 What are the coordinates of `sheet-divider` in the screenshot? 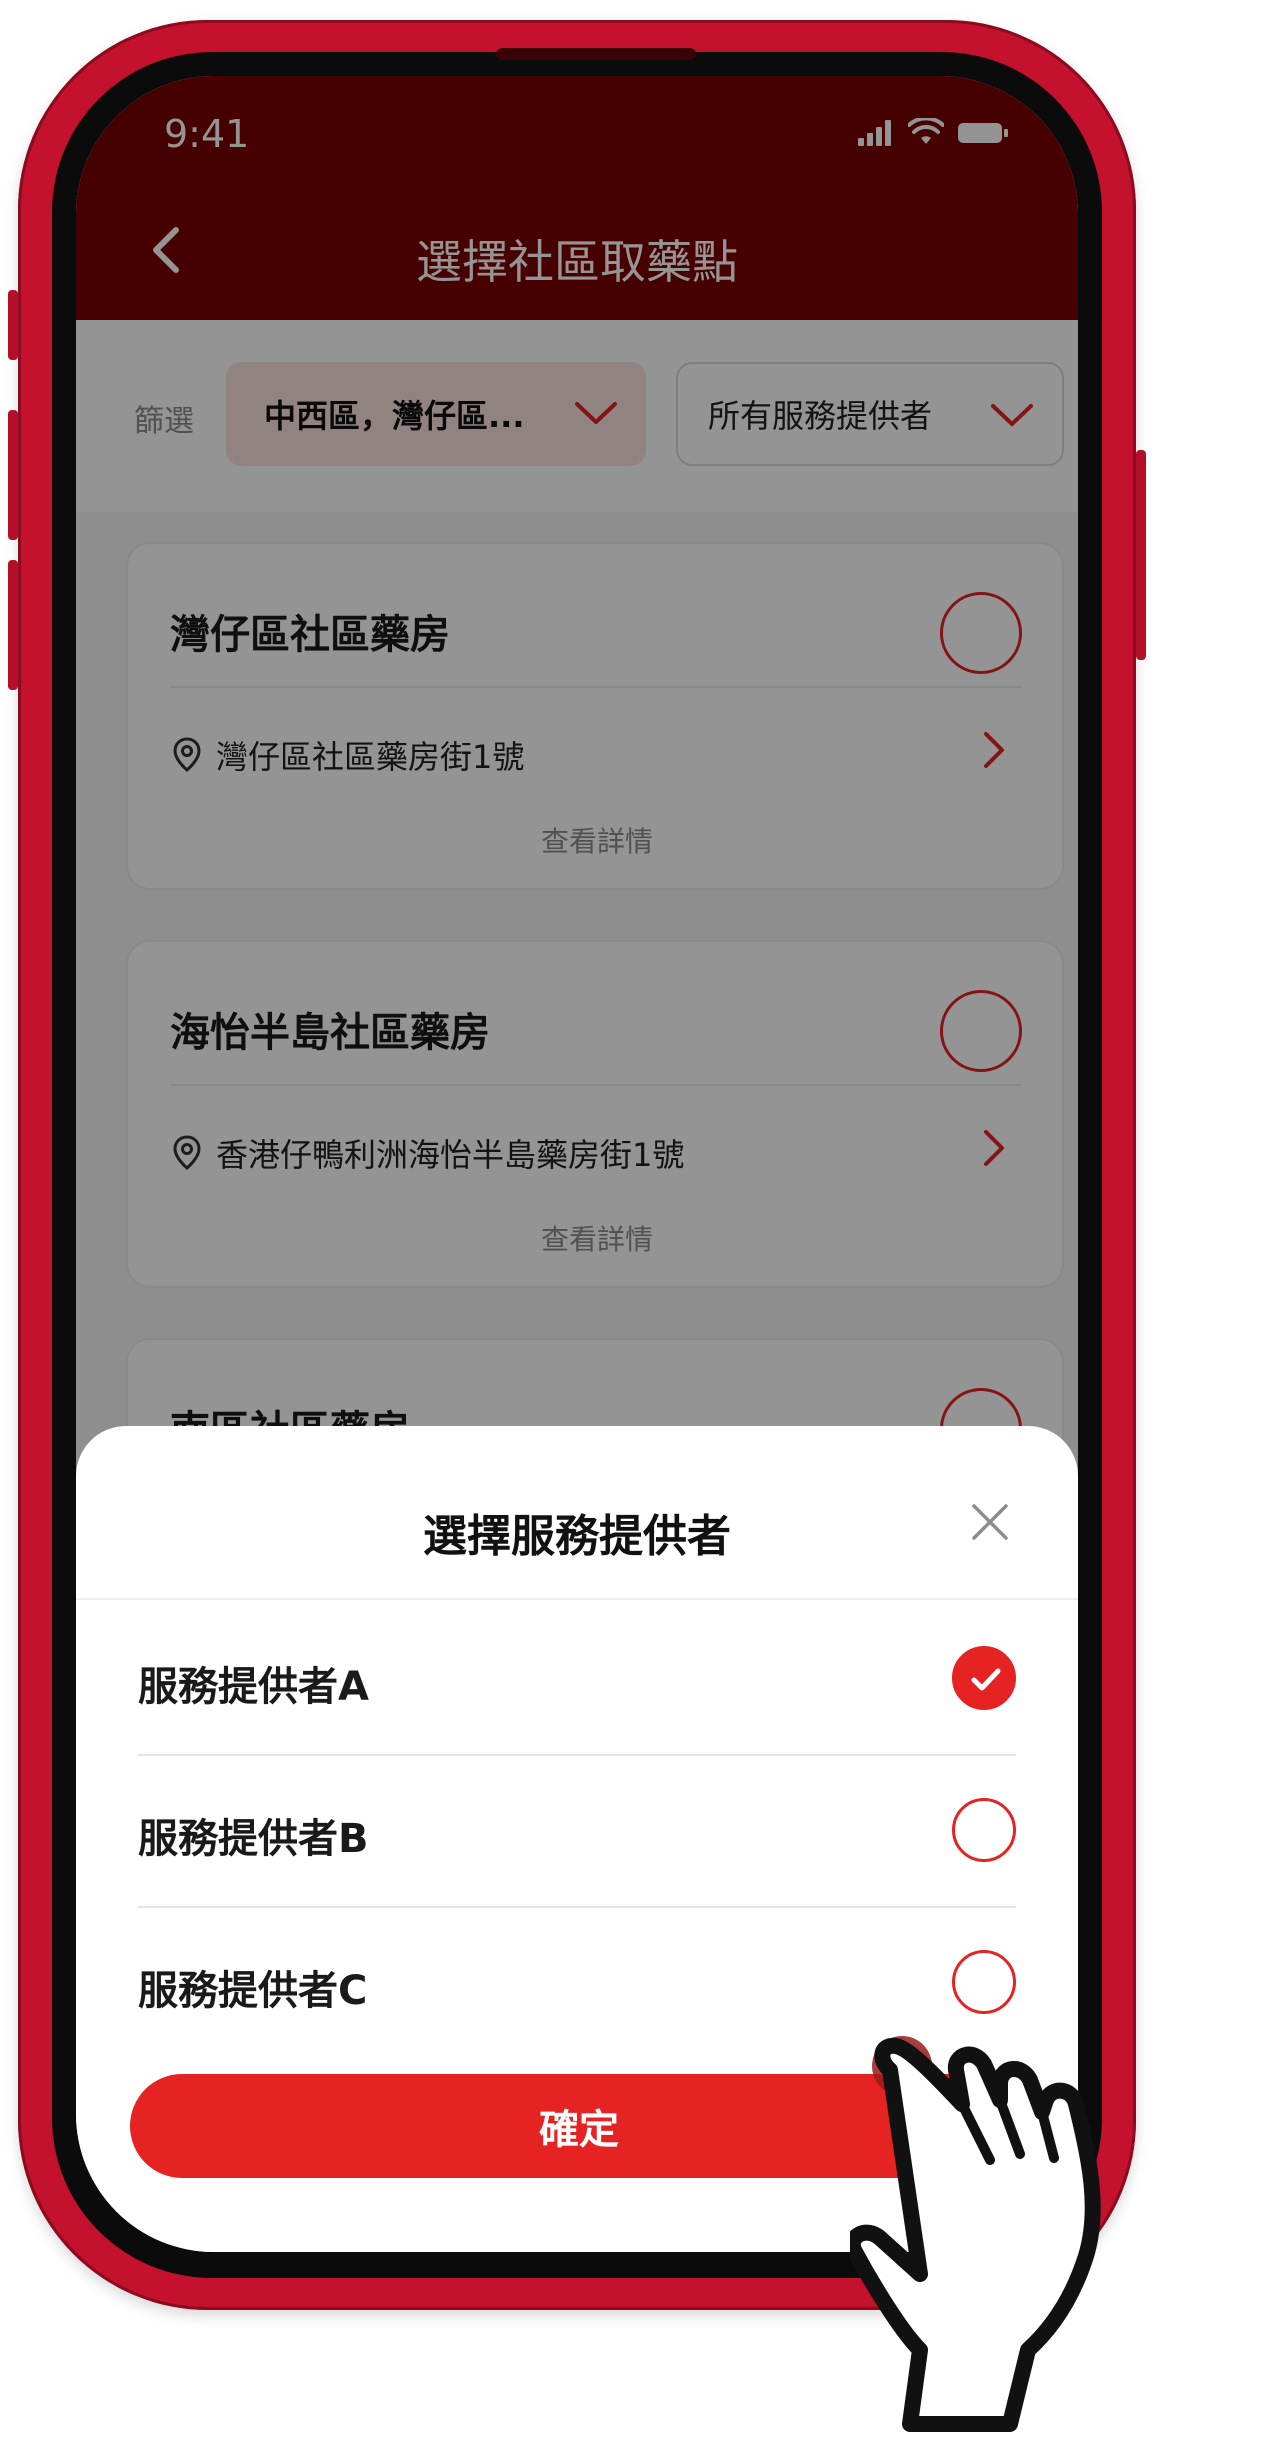 It's located at (577, 1599).